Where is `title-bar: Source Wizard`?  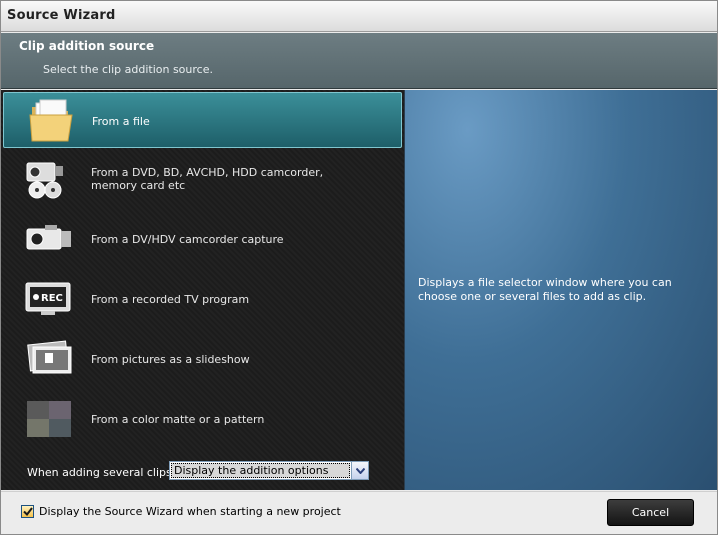
title-bar: Source Wizard is located at coordinates (359, 16).